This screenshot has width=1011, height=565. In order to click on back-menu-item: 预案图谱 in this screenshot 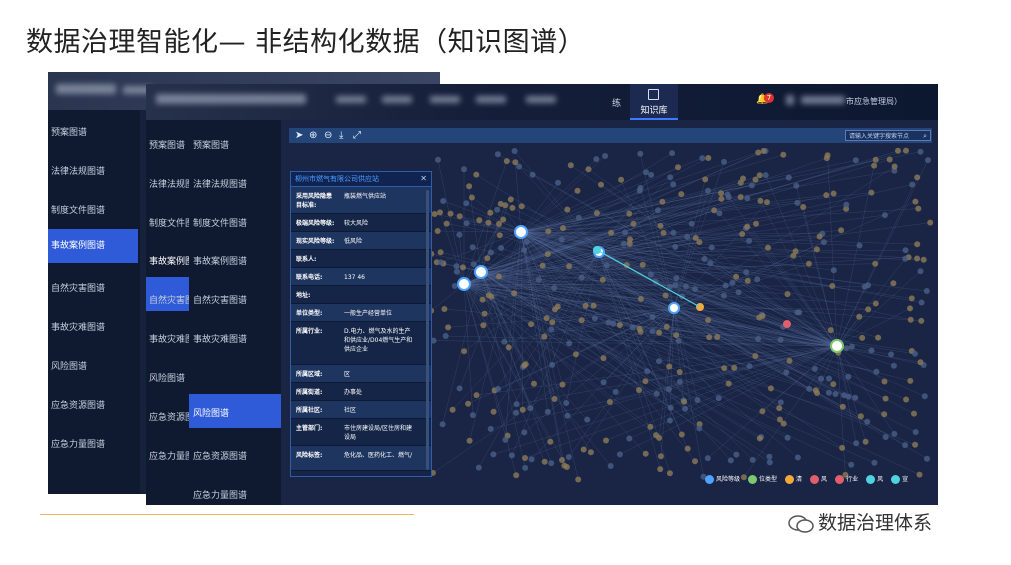, I will do `click(69, 131)`.